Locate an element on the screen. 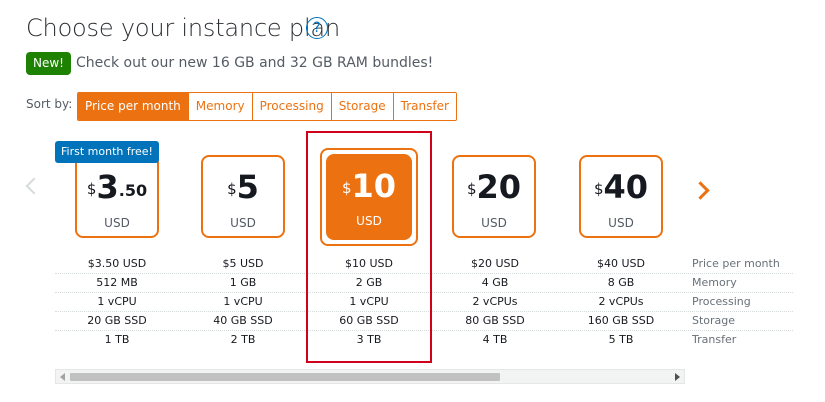 The height and width of the screenshot is (402, 825). spec-cell: 20 GB SSD is located at coordinates (117, 320).